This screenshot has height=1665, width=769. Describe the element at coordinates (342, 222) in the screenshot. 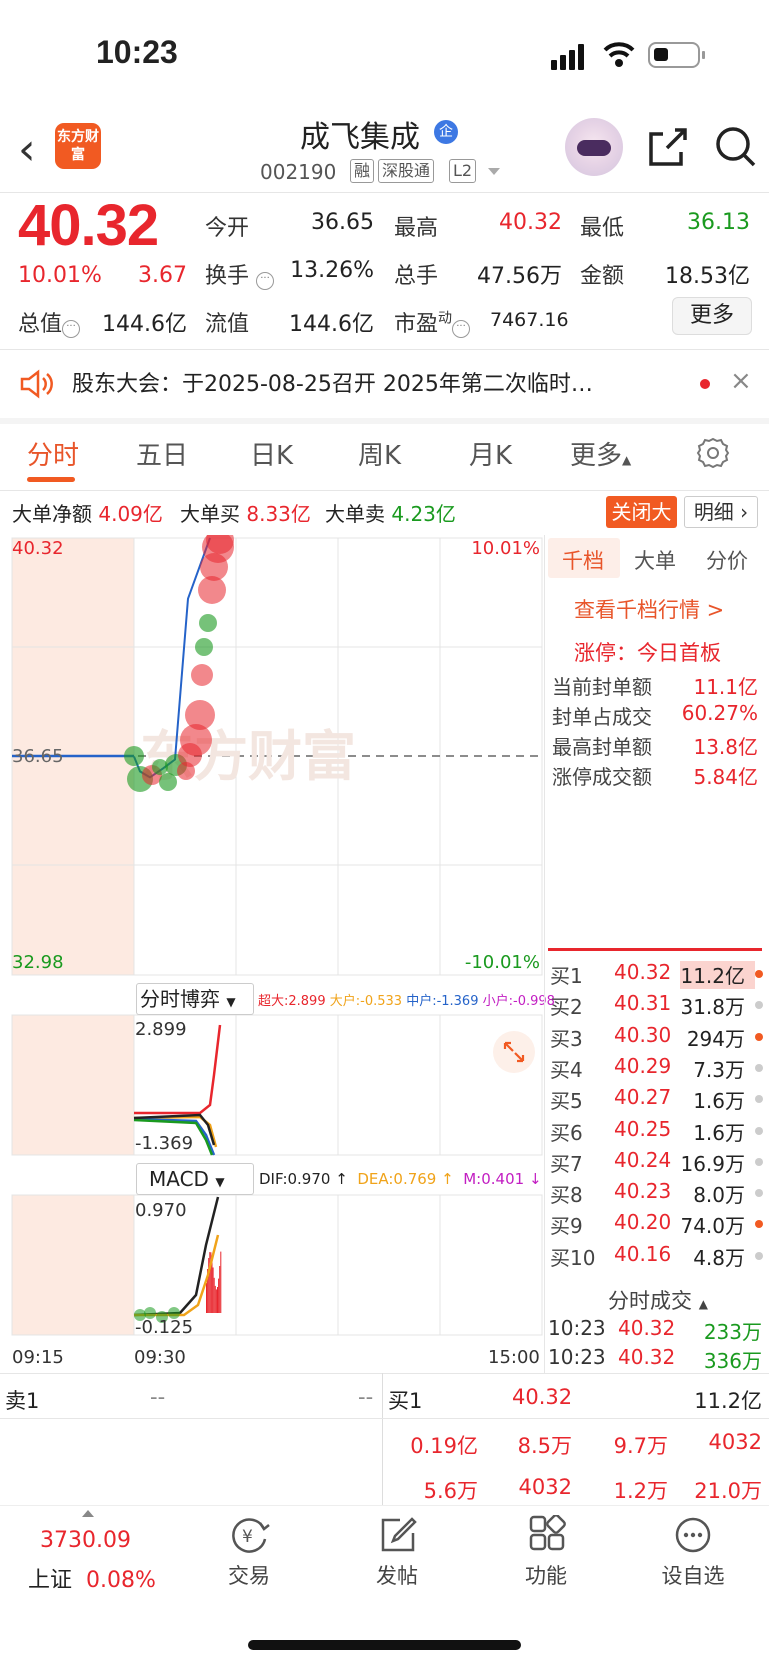

I see `open-value: 36.65` at that location.